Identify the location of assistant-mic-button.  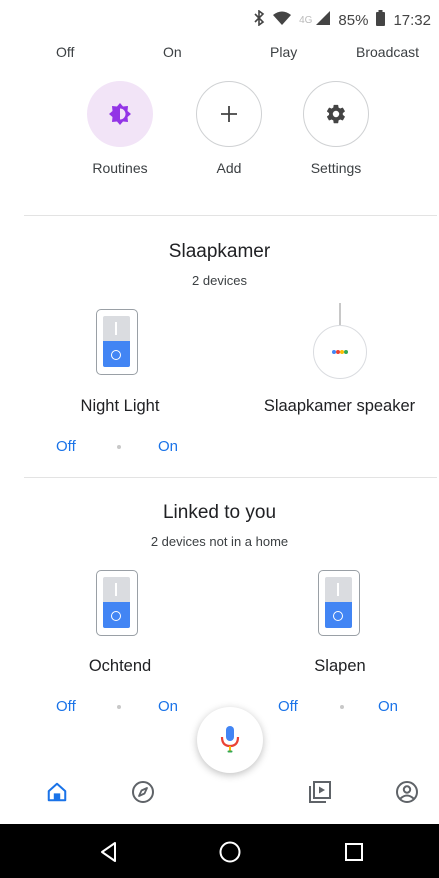
(230, 740).